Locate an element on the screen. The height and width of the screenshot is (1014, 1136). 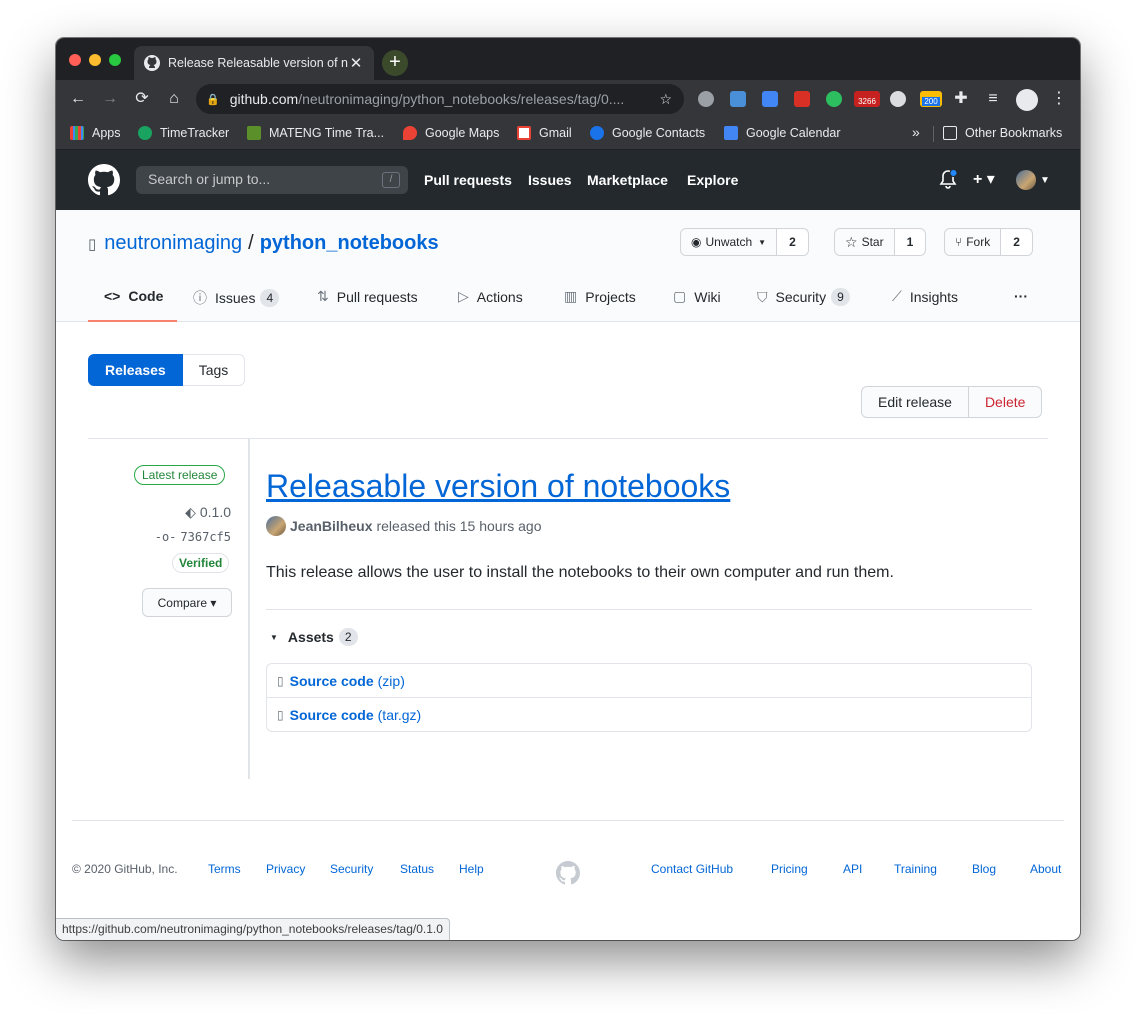
tab-wiki: ▢ Wiki is located at coordinates (697, 296).